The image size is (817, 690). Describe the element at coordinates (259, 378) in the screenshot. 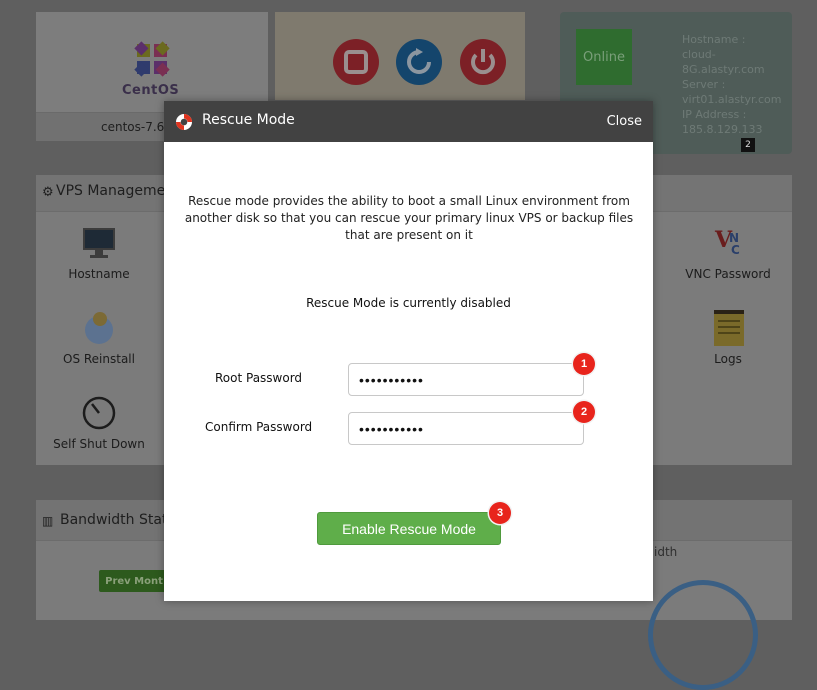

I see `root-password-label: Root Password` at that location.